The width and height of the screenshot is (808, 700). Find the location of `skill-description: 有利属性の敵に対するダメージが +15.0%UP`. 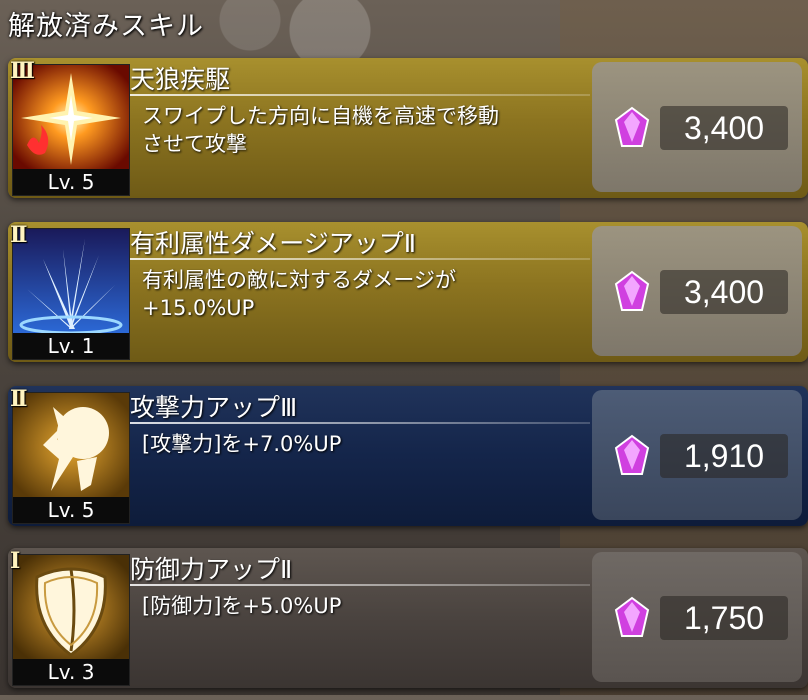

skill-description: 有利属性の敵に対するダメージが +15.0%UP is located at coordinates (372, 294).